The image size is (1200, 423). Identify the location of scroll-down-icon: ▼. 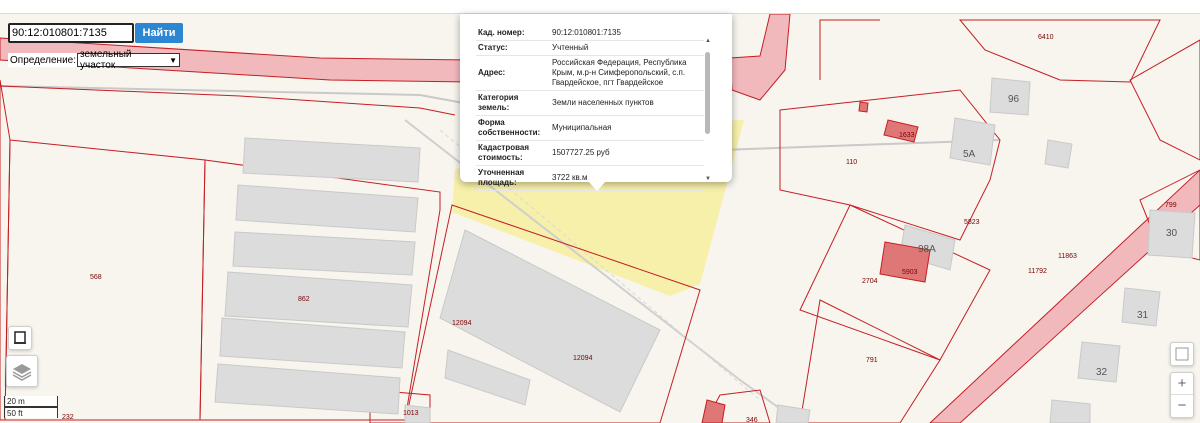
(708, 179).